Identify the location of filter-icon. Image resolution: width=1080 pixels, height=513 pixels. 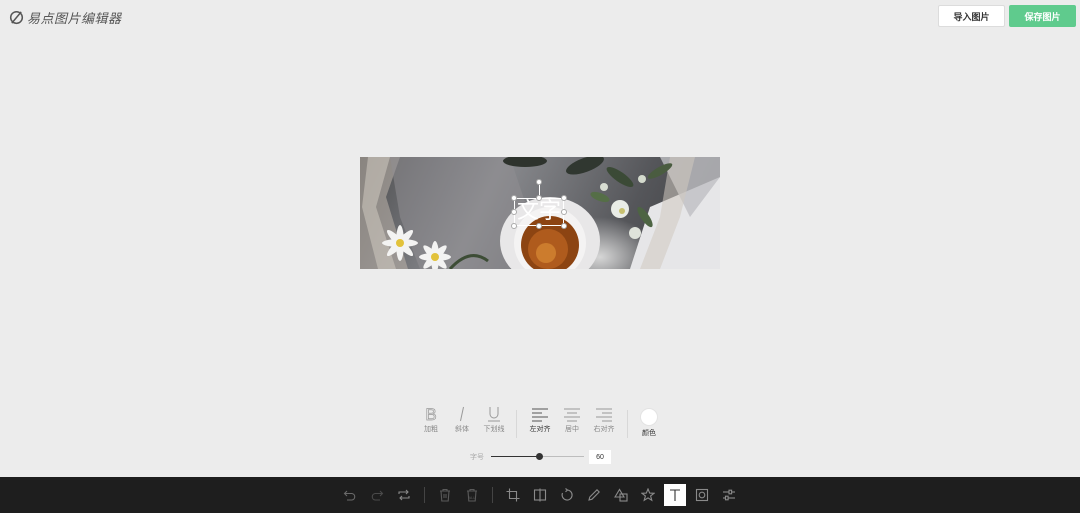
(729, 495).